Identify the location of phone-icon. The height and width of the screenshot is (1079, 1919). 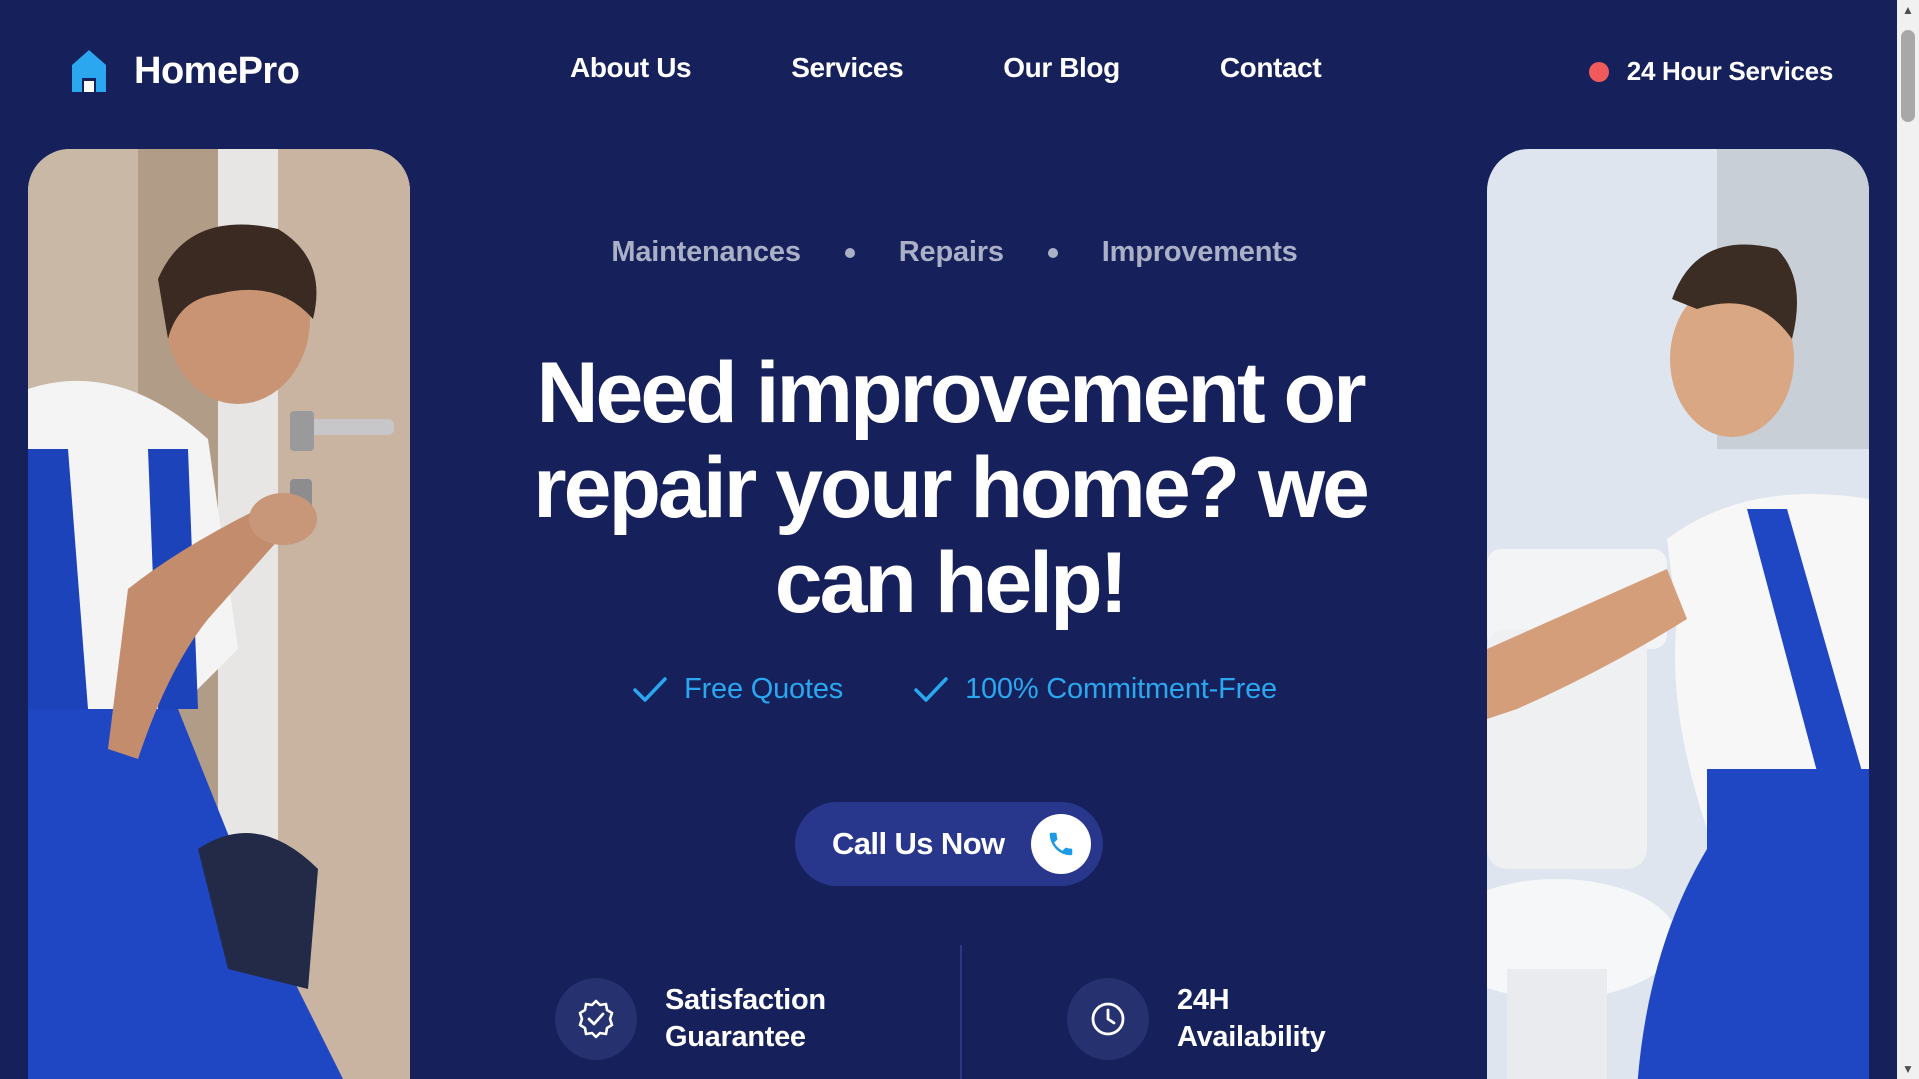
(1061, 844).